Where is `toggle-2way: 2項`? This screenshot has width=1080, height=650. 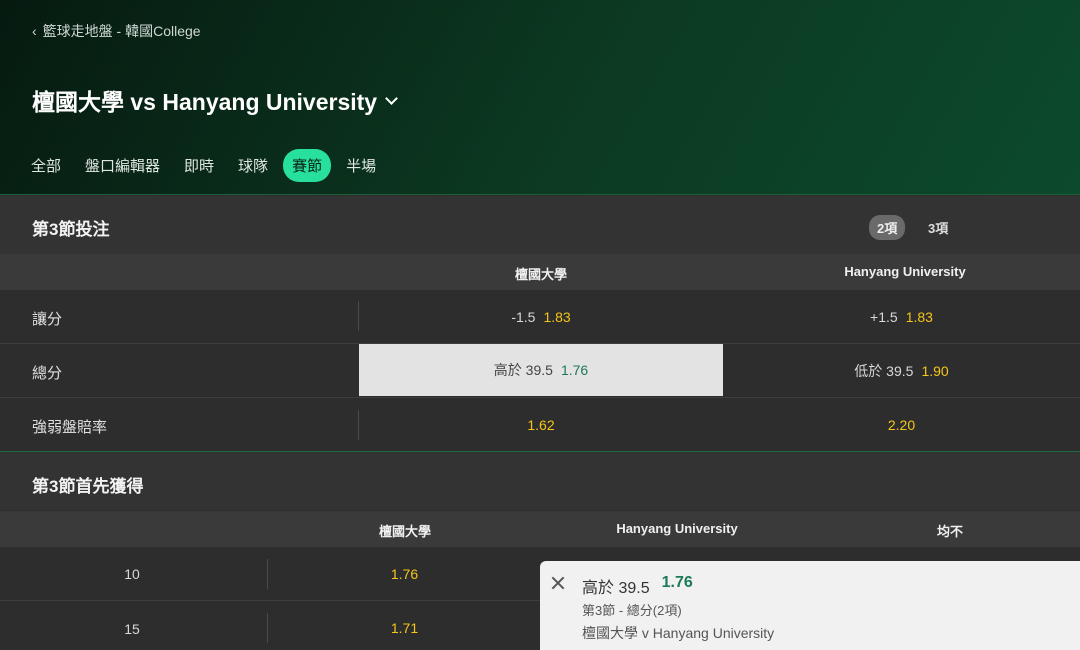
toggle-2way: 2項 is located at coordinates (887, 227).